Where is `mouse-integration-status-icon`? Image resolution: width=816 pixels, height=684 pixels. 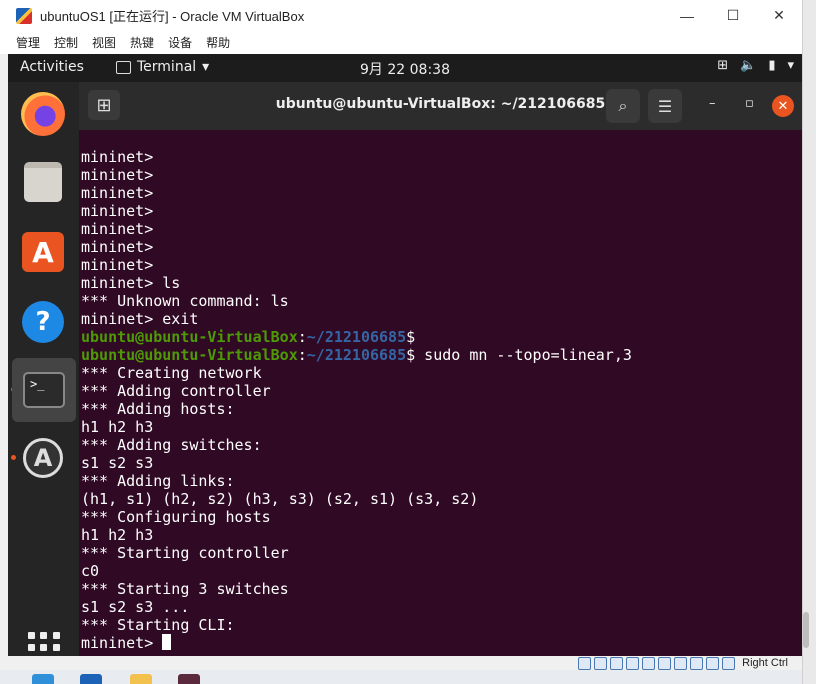
mouse-integration-status-icon is located at coordinates (713, 663).